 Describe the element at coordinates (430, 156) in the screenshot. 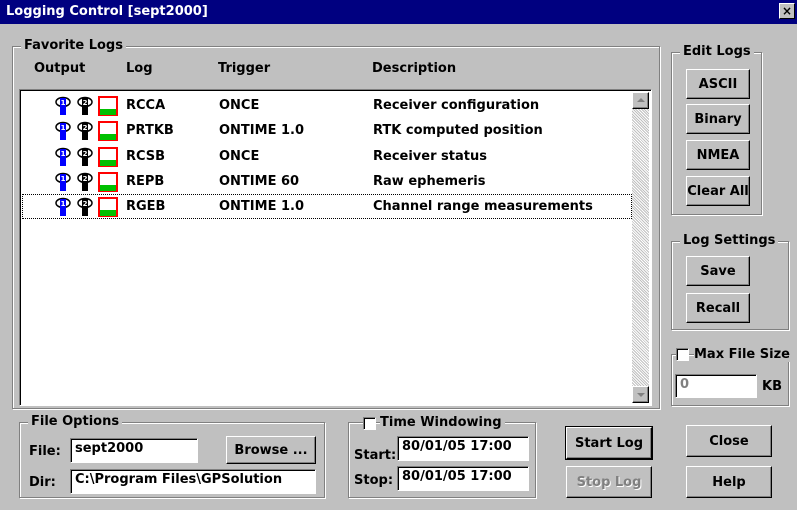

I see `log-description: Receiver status` at that location.